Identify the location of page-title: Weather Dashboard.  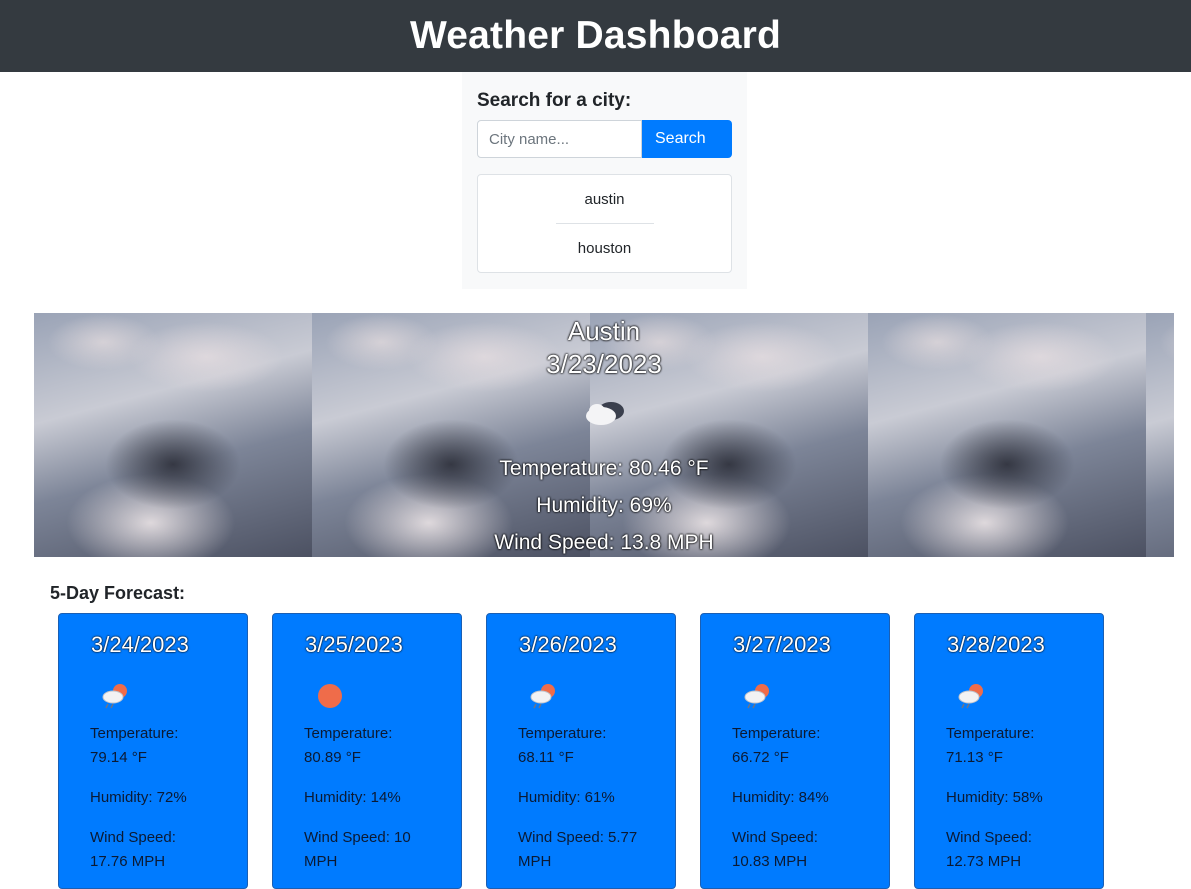
(595, 35).